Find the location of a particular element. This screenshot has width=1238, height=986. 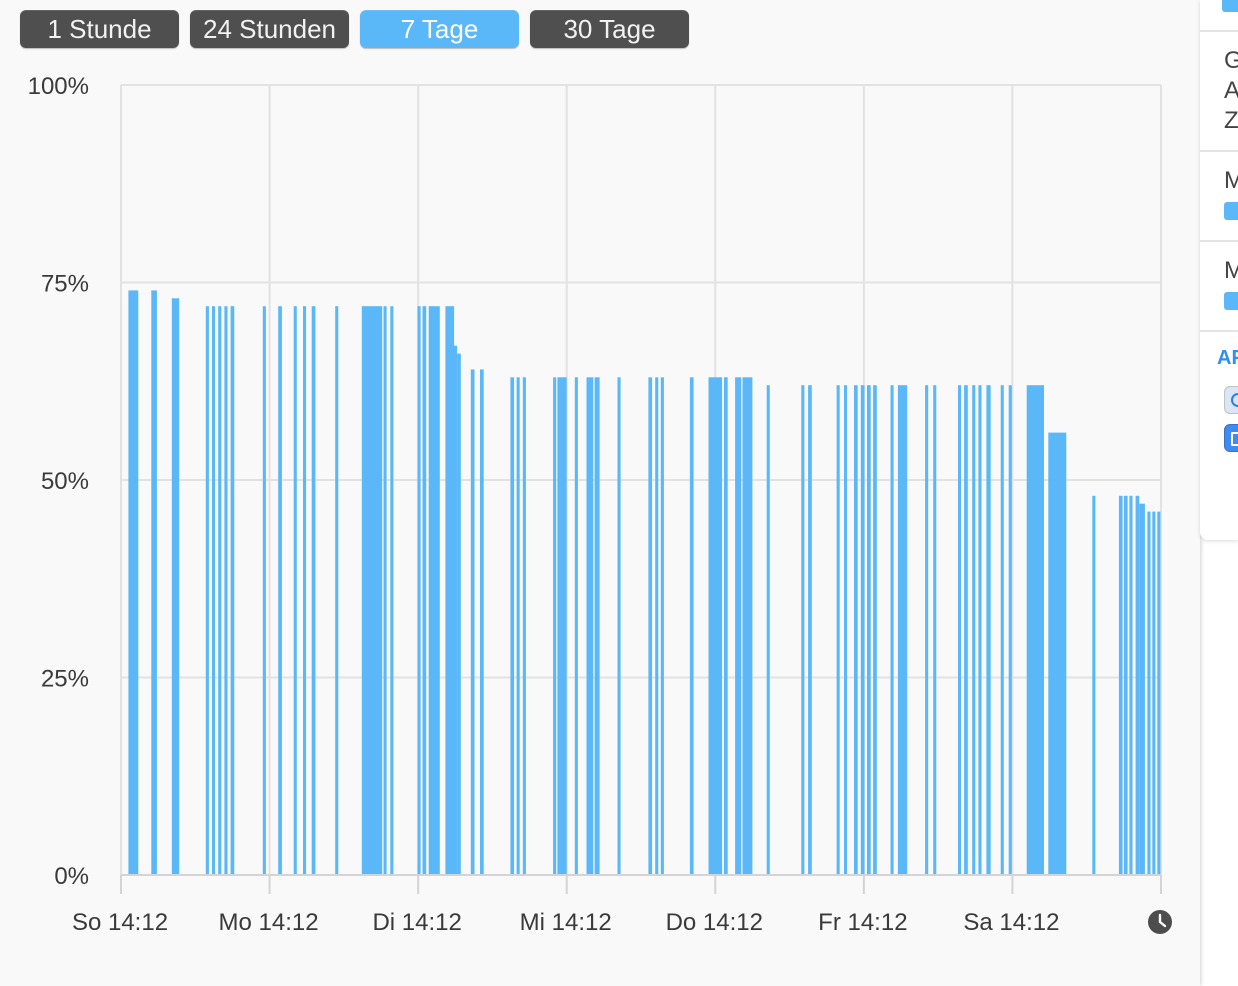

y-tick-label: 100% is located at coordinates (58, 86).